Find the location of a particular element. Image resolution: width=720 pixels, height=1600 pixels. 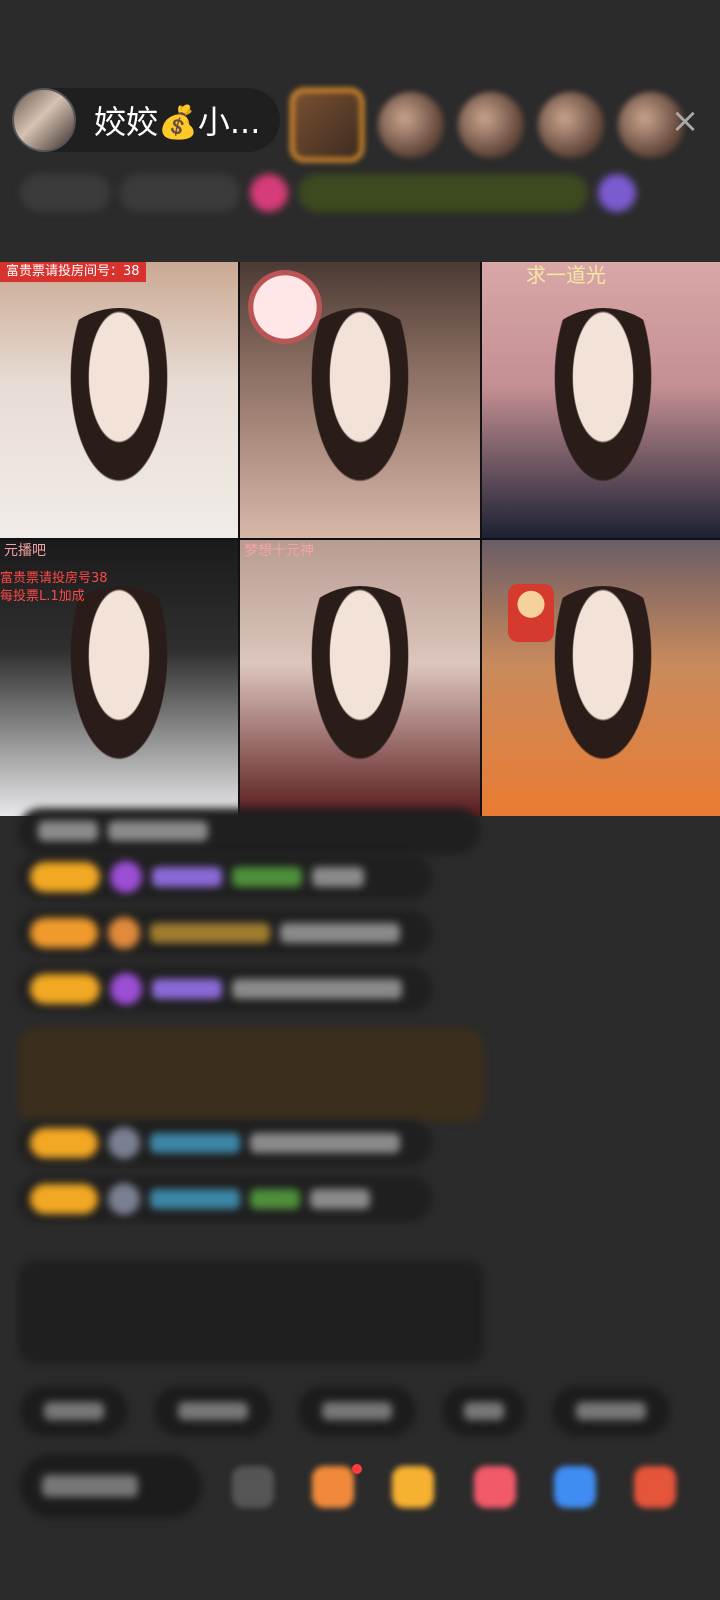

notification-dot is located at coordinates (357, 1469).